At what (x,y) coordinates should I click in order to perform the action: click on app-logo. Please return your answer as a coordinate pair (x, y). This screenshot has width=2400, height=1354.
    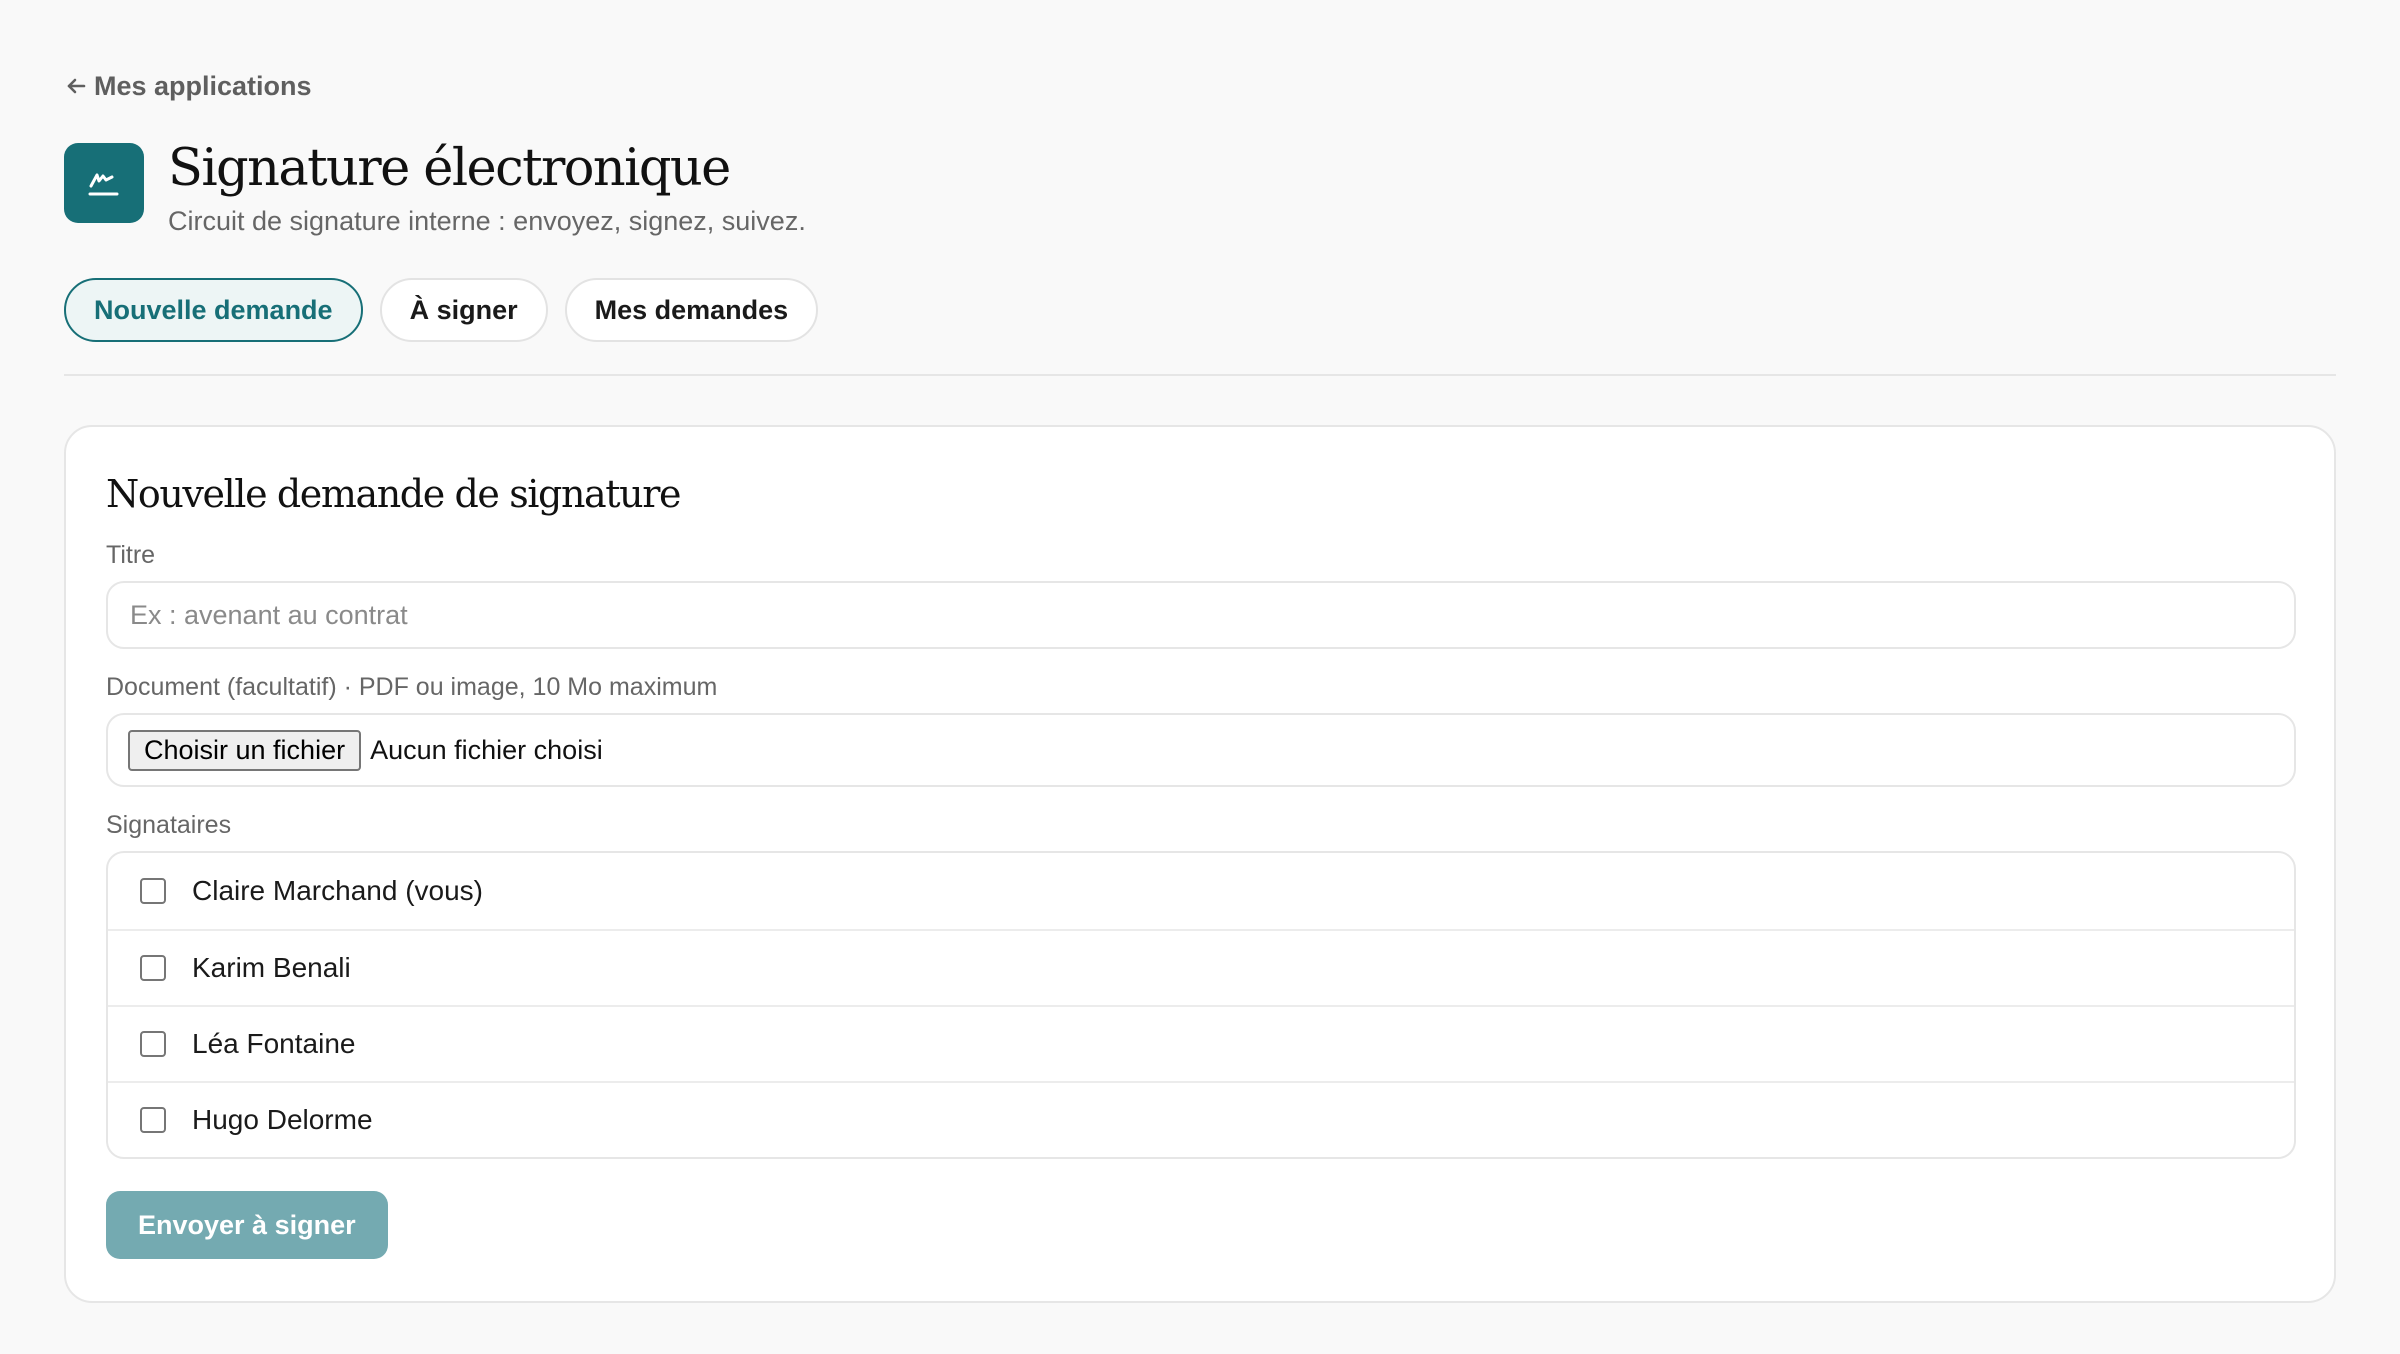
    Looking at the image, I should click on (104, 183).